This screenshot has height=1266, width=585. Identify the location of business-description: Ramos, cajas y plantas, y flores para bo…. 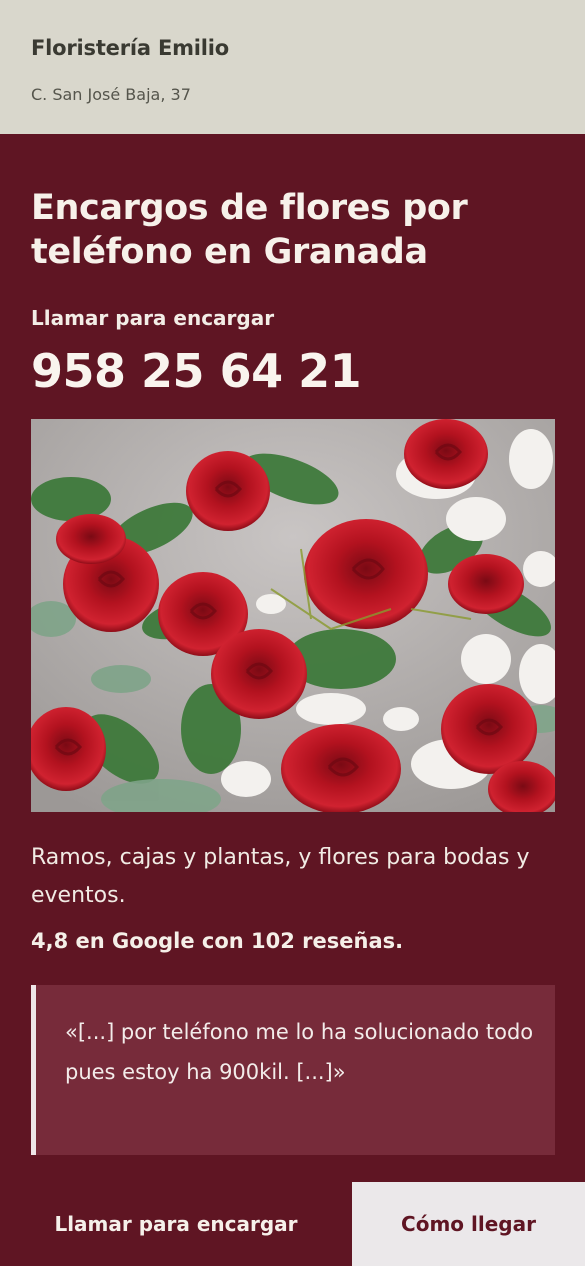
(280, 876).